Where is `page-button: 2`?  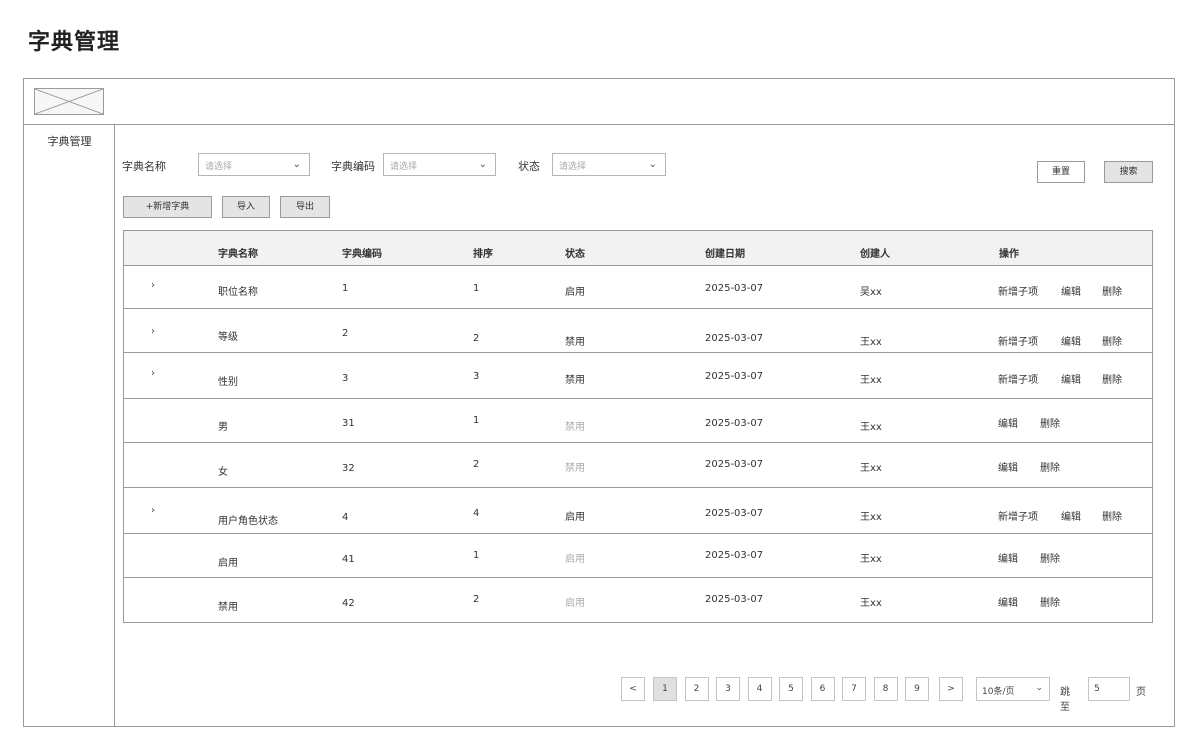 page-button: 2 is located at coordinates (696, 689).